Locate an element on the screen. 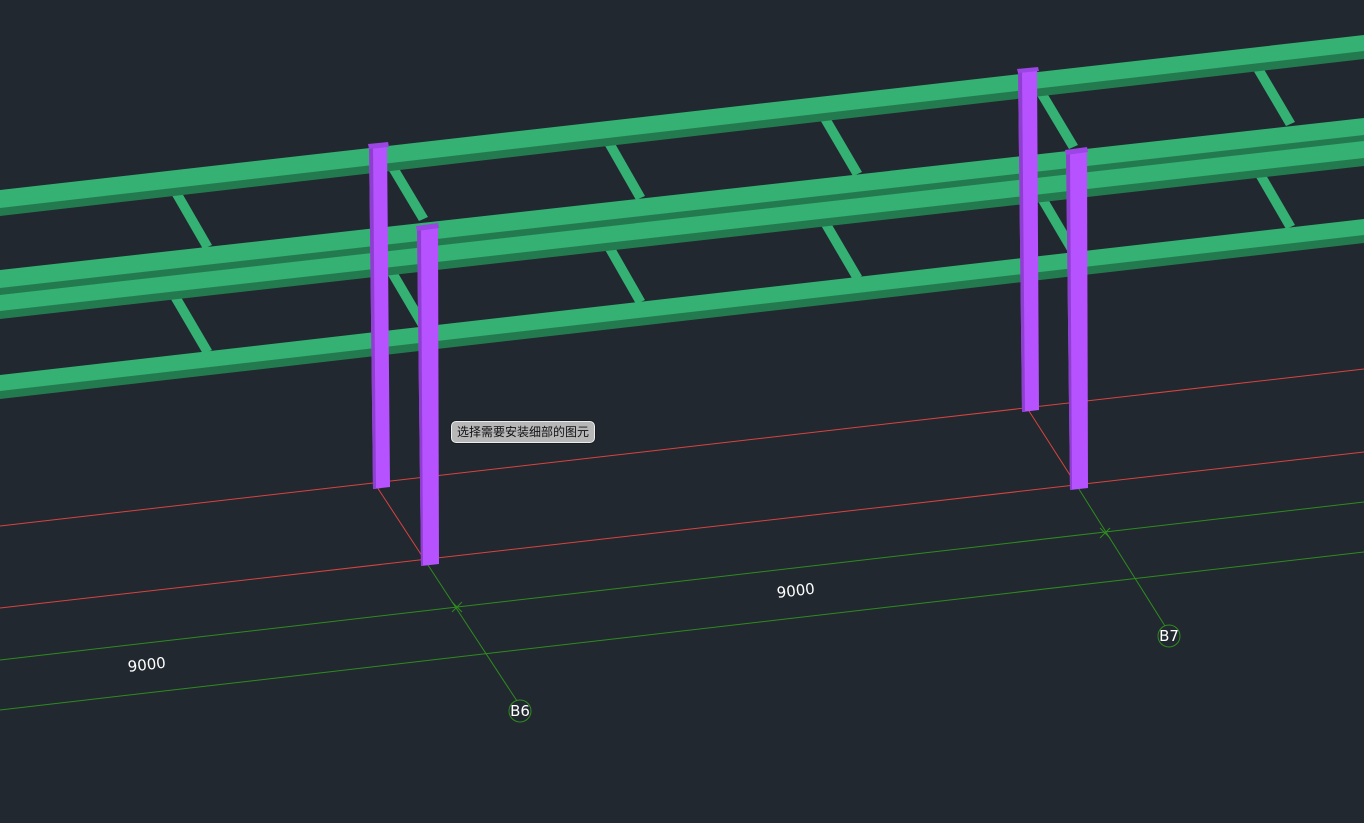 Image resolution: width=1364 pixels, height=823 pixels. command-tooltip: 选择需要安装细部的图元 is located at coordinates (523, 432).